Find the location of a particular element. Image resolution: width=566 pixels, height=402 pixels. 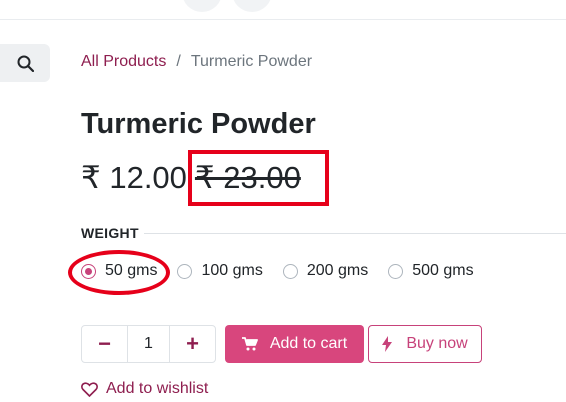

weight-option-500: 500 gms is located at coordinates (431, 271).